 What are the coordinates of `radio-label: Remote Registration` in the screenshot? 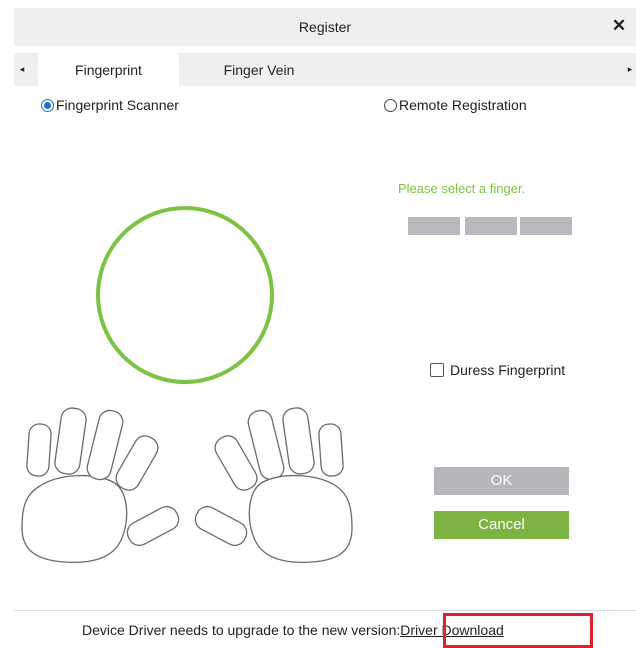 It's located at (463, 105).